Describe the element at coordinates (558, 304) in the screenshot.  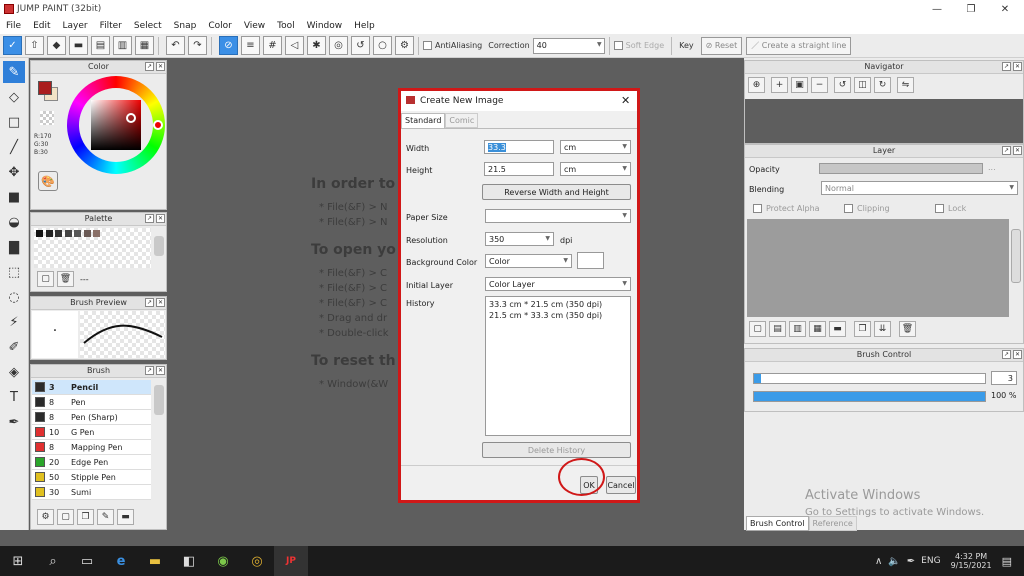
I see `history-item: 33.3 cm * 21.5 cm (350 dpi)` at that location.